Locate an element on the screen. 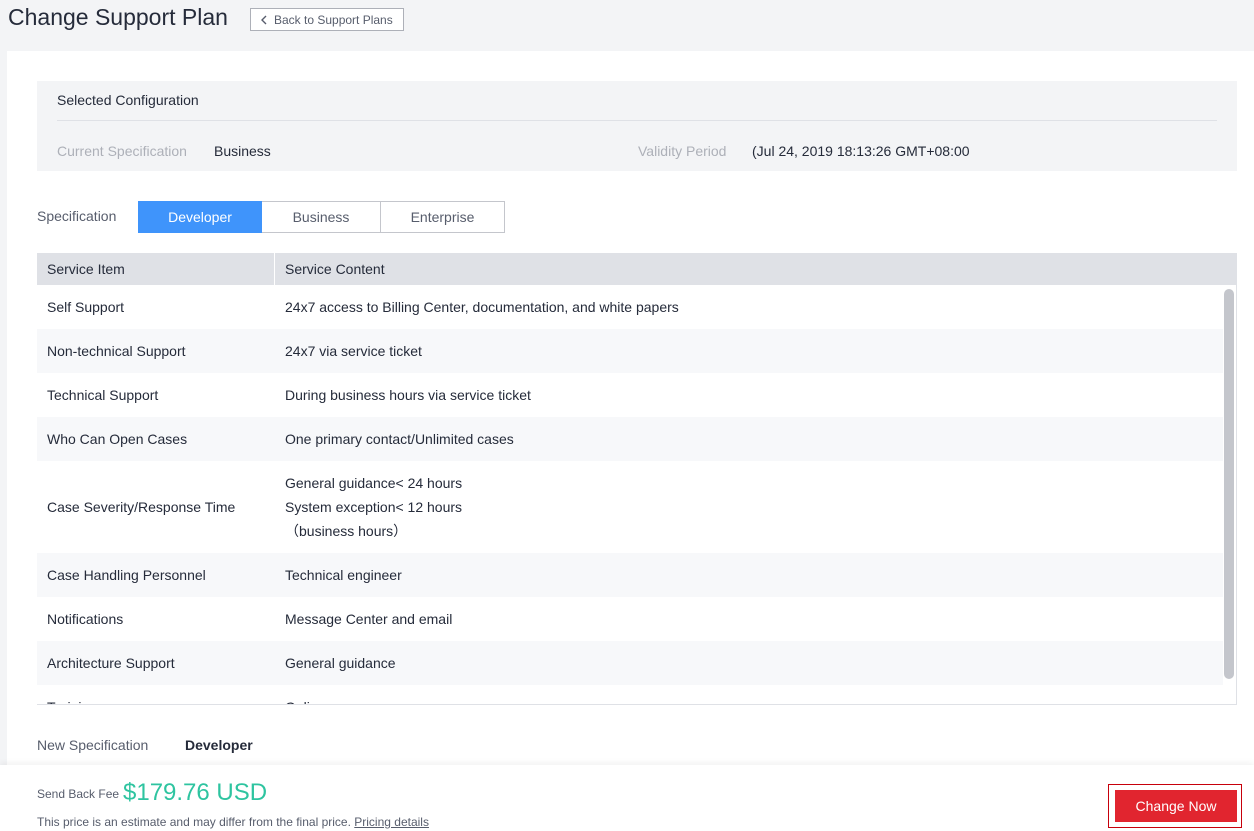 The width and height of the screenshot is (1254, 831). pricing-details-link: Pricing details is located at coordinates (391, 822).